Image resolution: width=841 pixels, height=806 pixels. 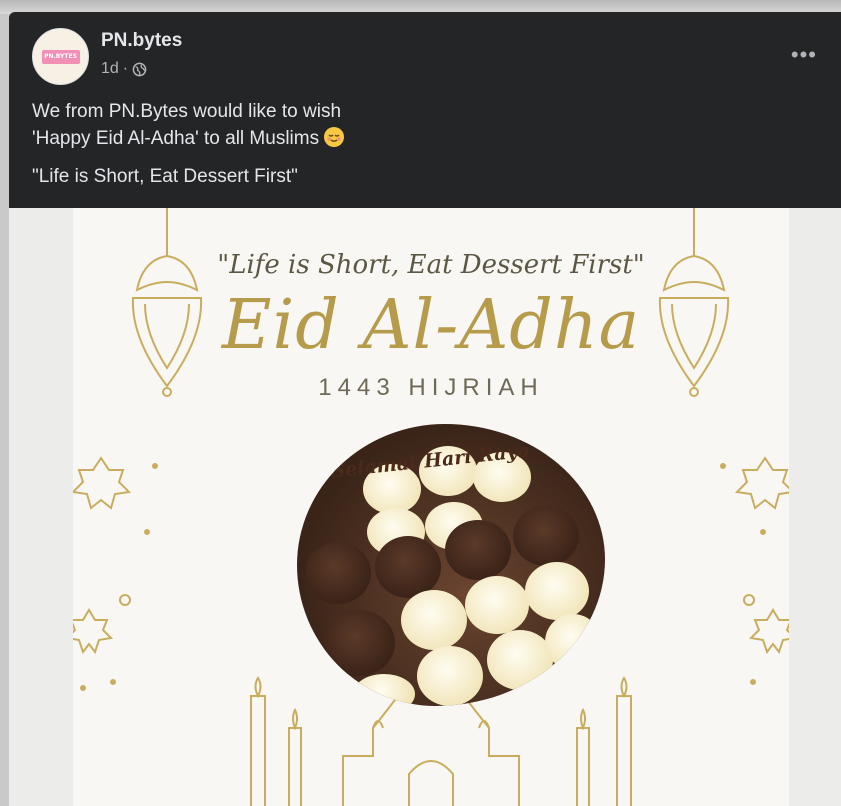 I want to click on post-meta: 1d ·, so click(x=124, y=69).